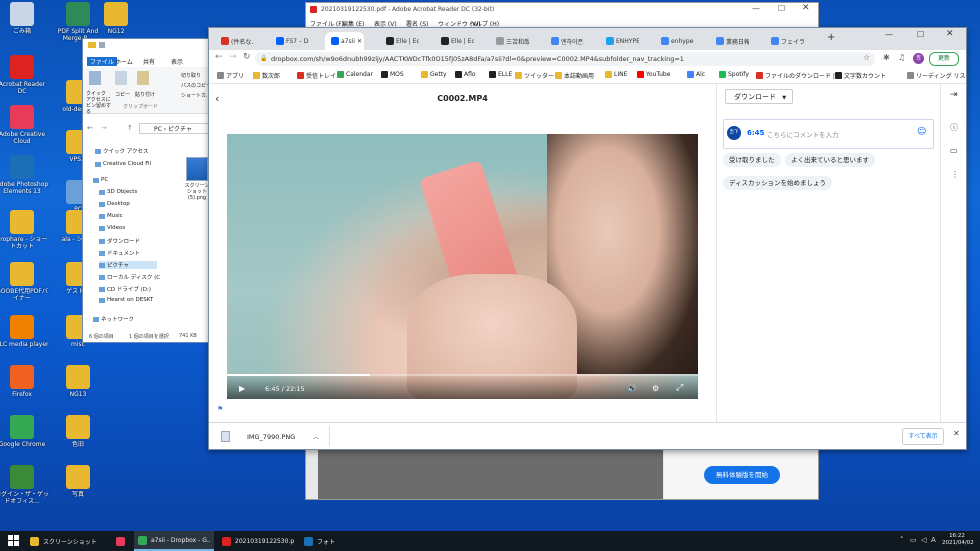  Describe the element at coordinates (13, 540) in the screenshot. I see `start-button` at that location.